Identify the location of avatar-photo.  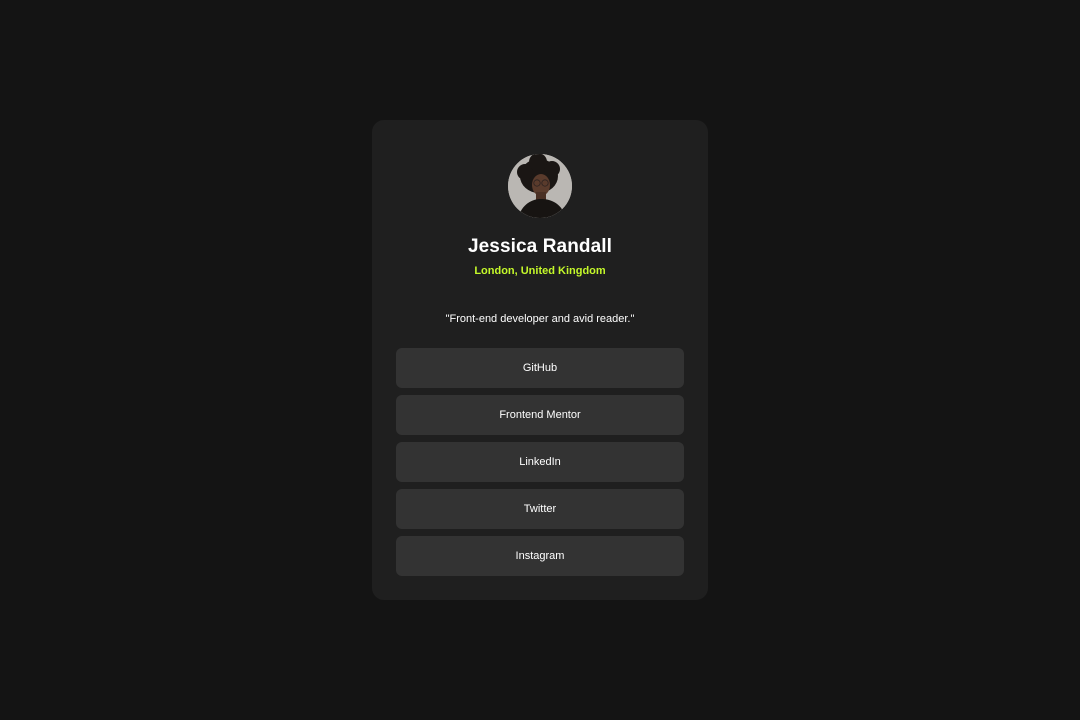
(540, 186).